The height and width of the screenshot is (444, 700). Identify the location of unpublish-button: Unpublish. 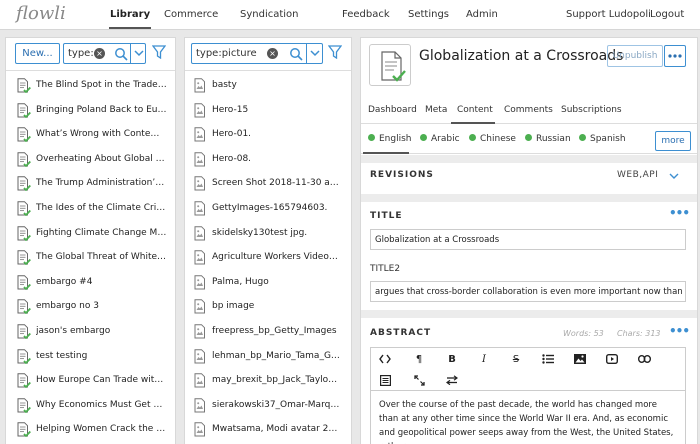
(635, 56).